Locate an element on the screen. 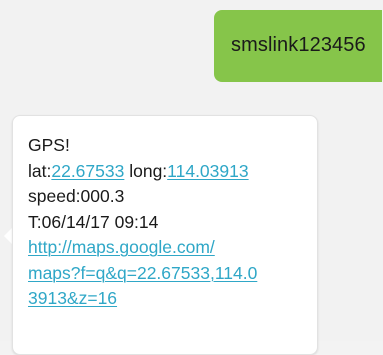 The width and height of the screenshot is (383, 355). long-label: long: is located at coordinates (146, 170).